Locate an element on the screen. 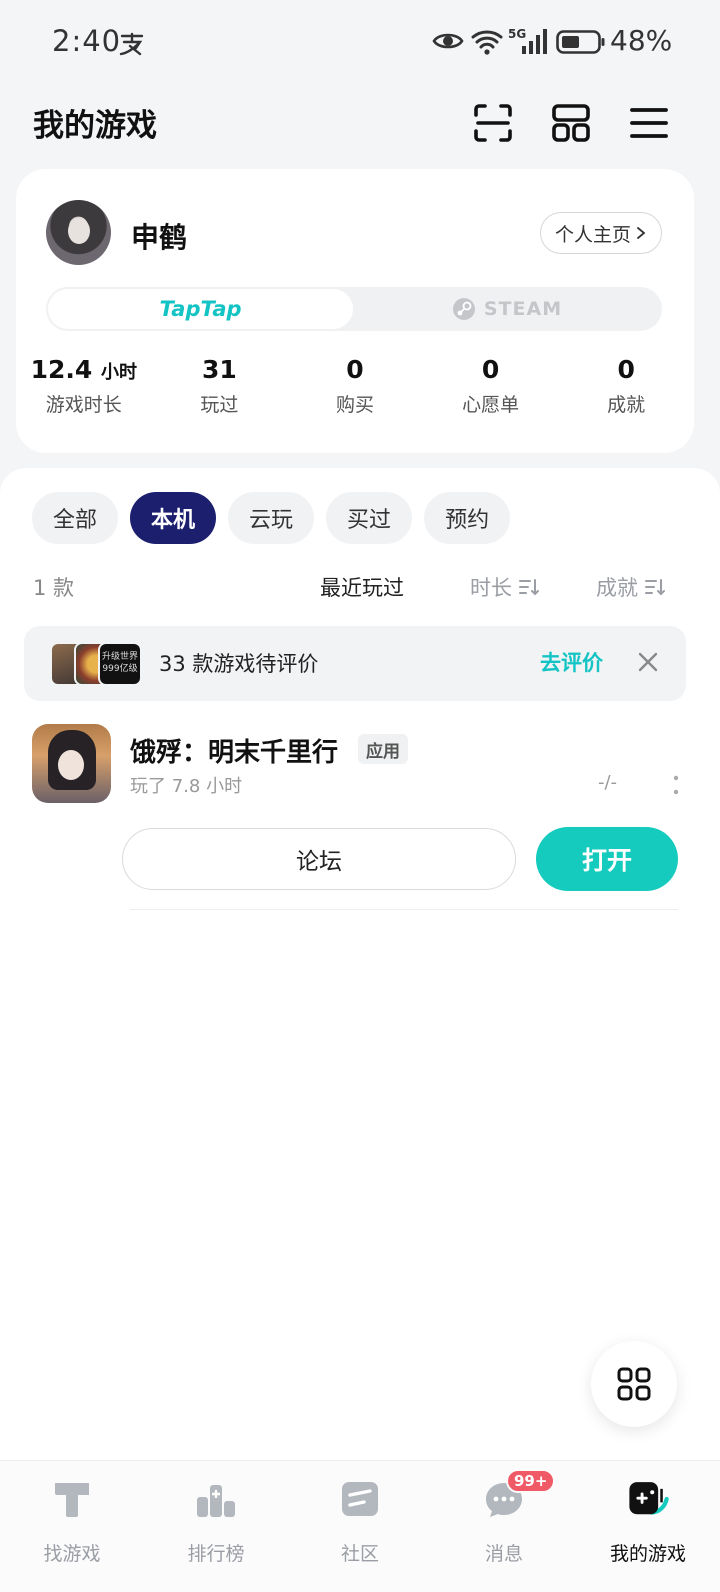 The image size is (720, 1592). menu-icon is located at coordinates (649, 123).